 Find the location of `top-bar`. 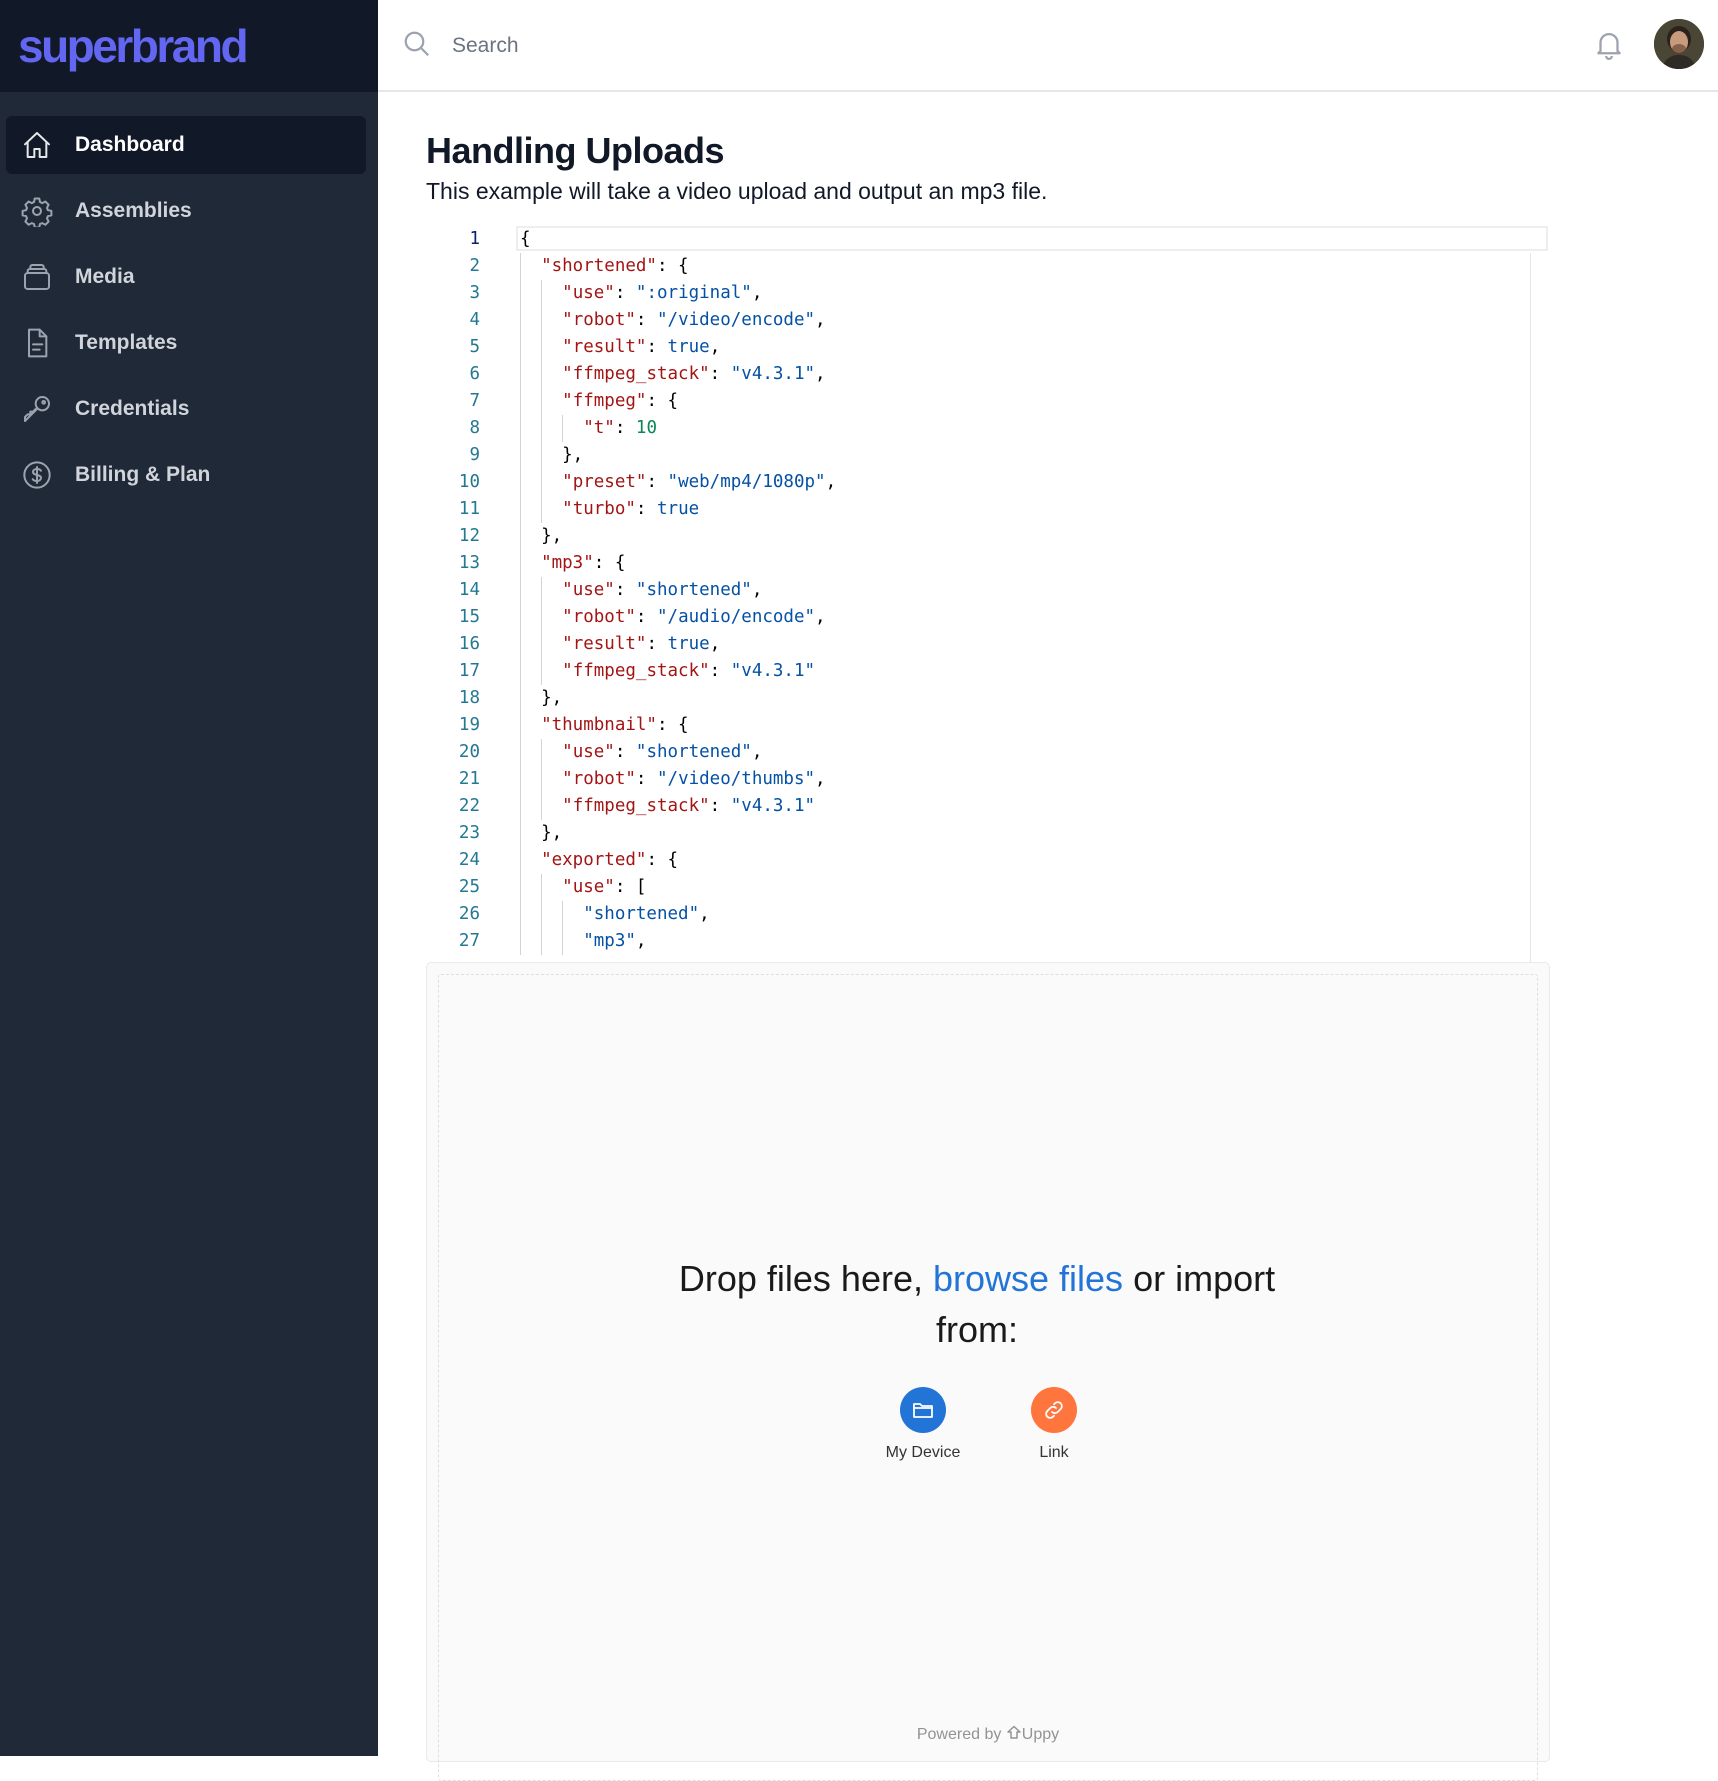

top-bar is located at coordinates (1048, 46).